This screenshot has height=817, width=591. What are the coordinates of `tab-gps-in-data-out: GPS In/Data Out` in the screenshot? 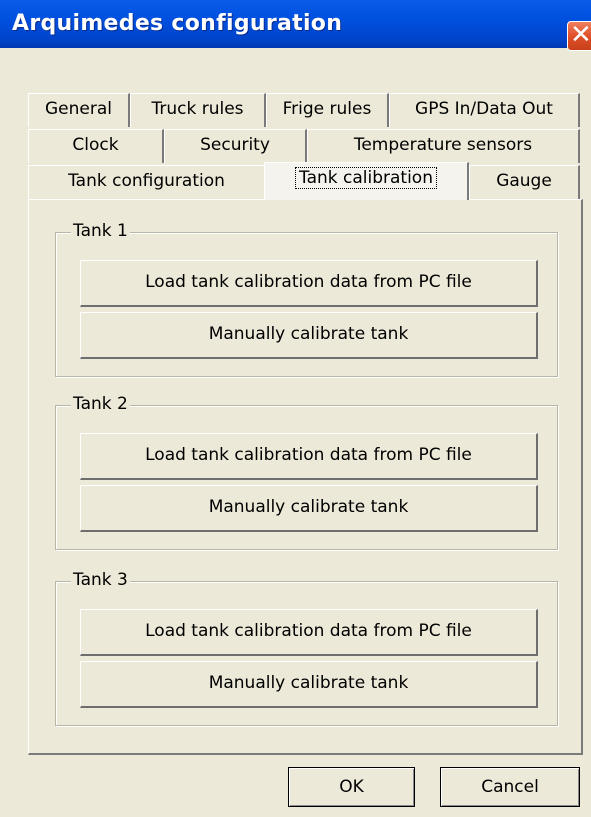 It's located at (484, 110).